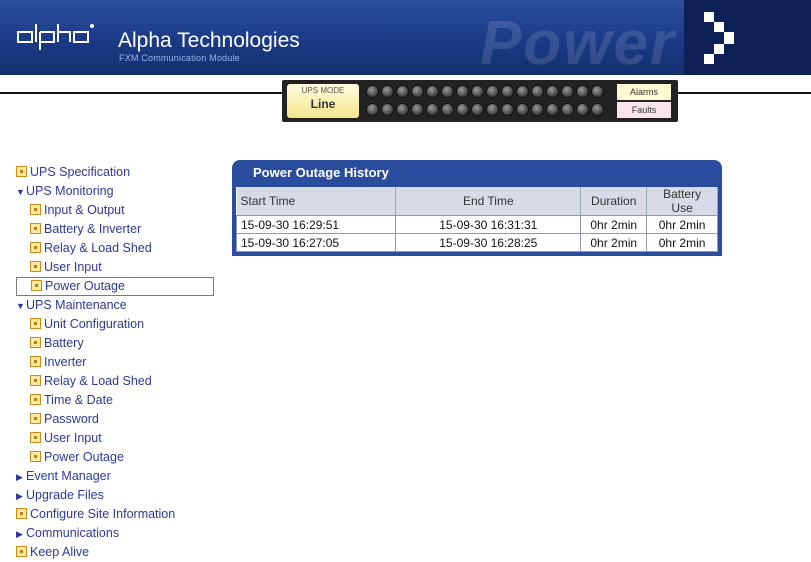 The width and height of the screenshot is (811, 562). What do you see at coordinates (116, 419) in the screenshot?
I see `sidebar-item-password: Password` at bounding box center [116, 419].